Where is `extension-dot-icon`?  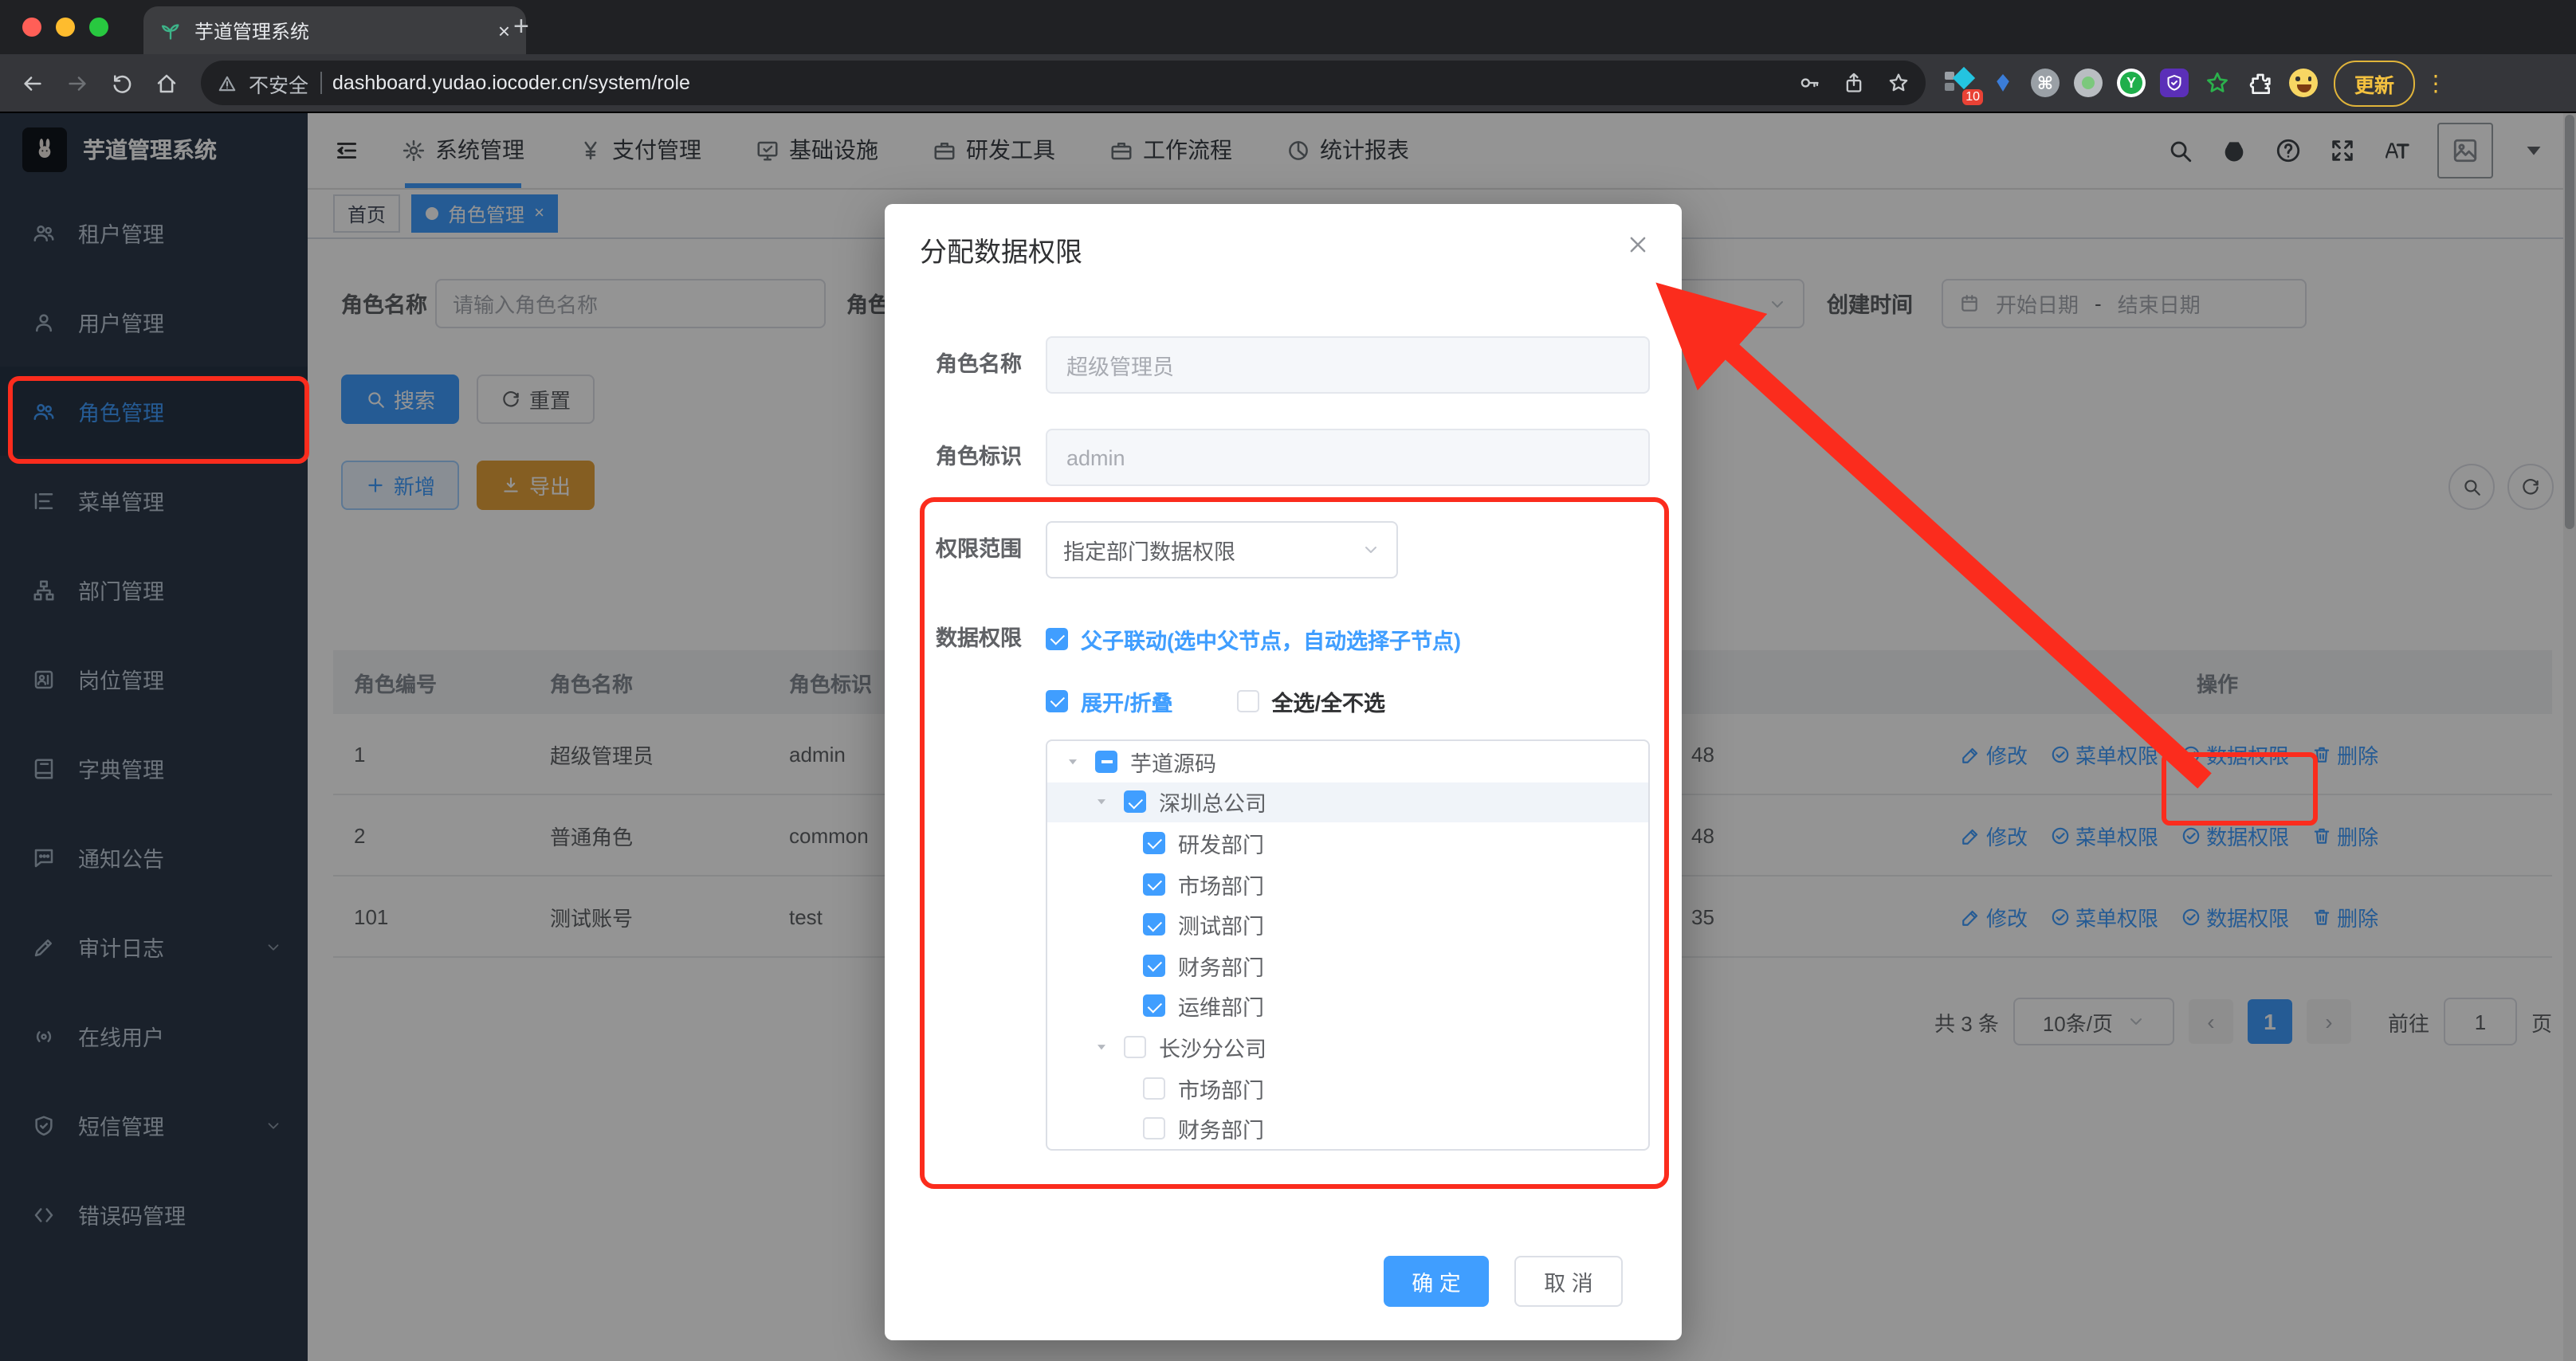 extension-dot-icon is located at coordinates (2088, 83).